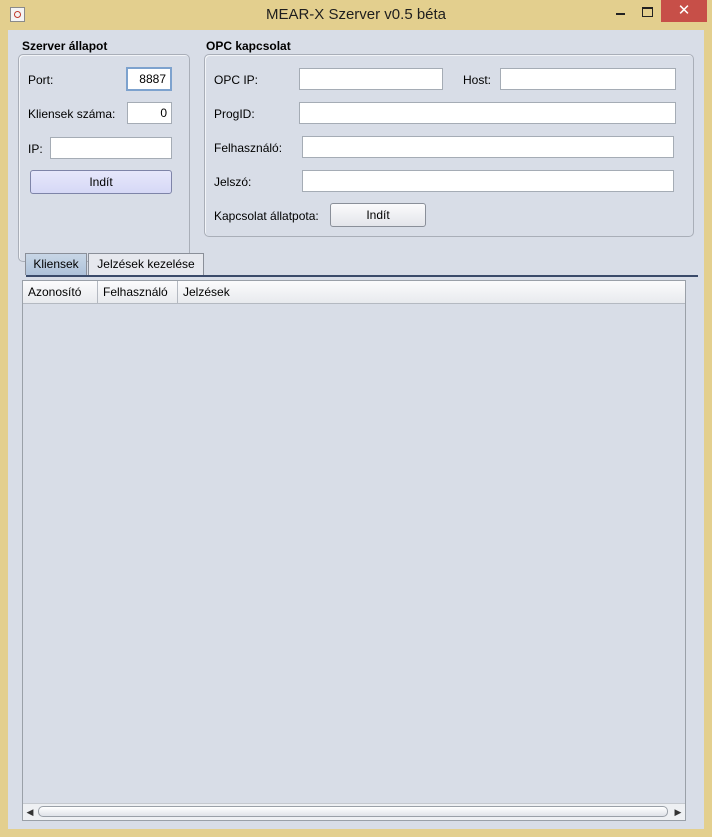  I want to click on minimize-button, so click(620, 11).